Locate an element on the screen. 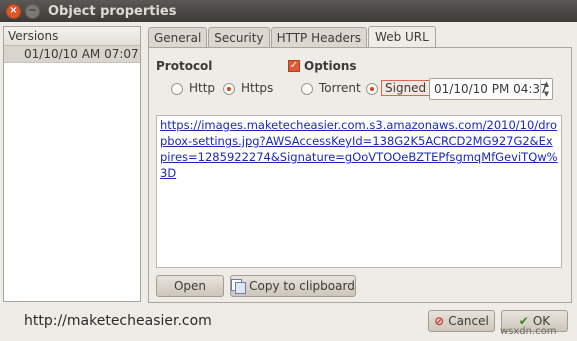  http-label: Http is located at coordinates (202, 88).